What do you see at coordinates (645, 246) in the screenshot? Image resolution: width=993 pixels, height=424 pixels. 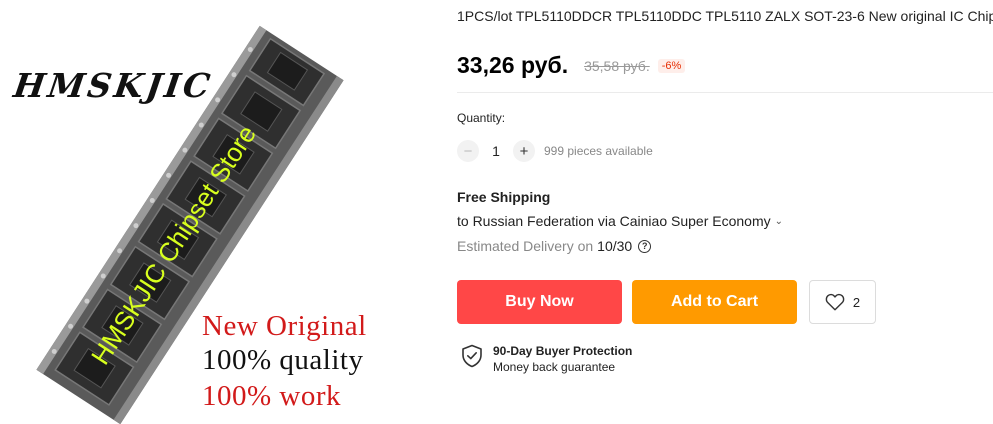 I see `help-icon: ?` at bounding box center [645, 246].